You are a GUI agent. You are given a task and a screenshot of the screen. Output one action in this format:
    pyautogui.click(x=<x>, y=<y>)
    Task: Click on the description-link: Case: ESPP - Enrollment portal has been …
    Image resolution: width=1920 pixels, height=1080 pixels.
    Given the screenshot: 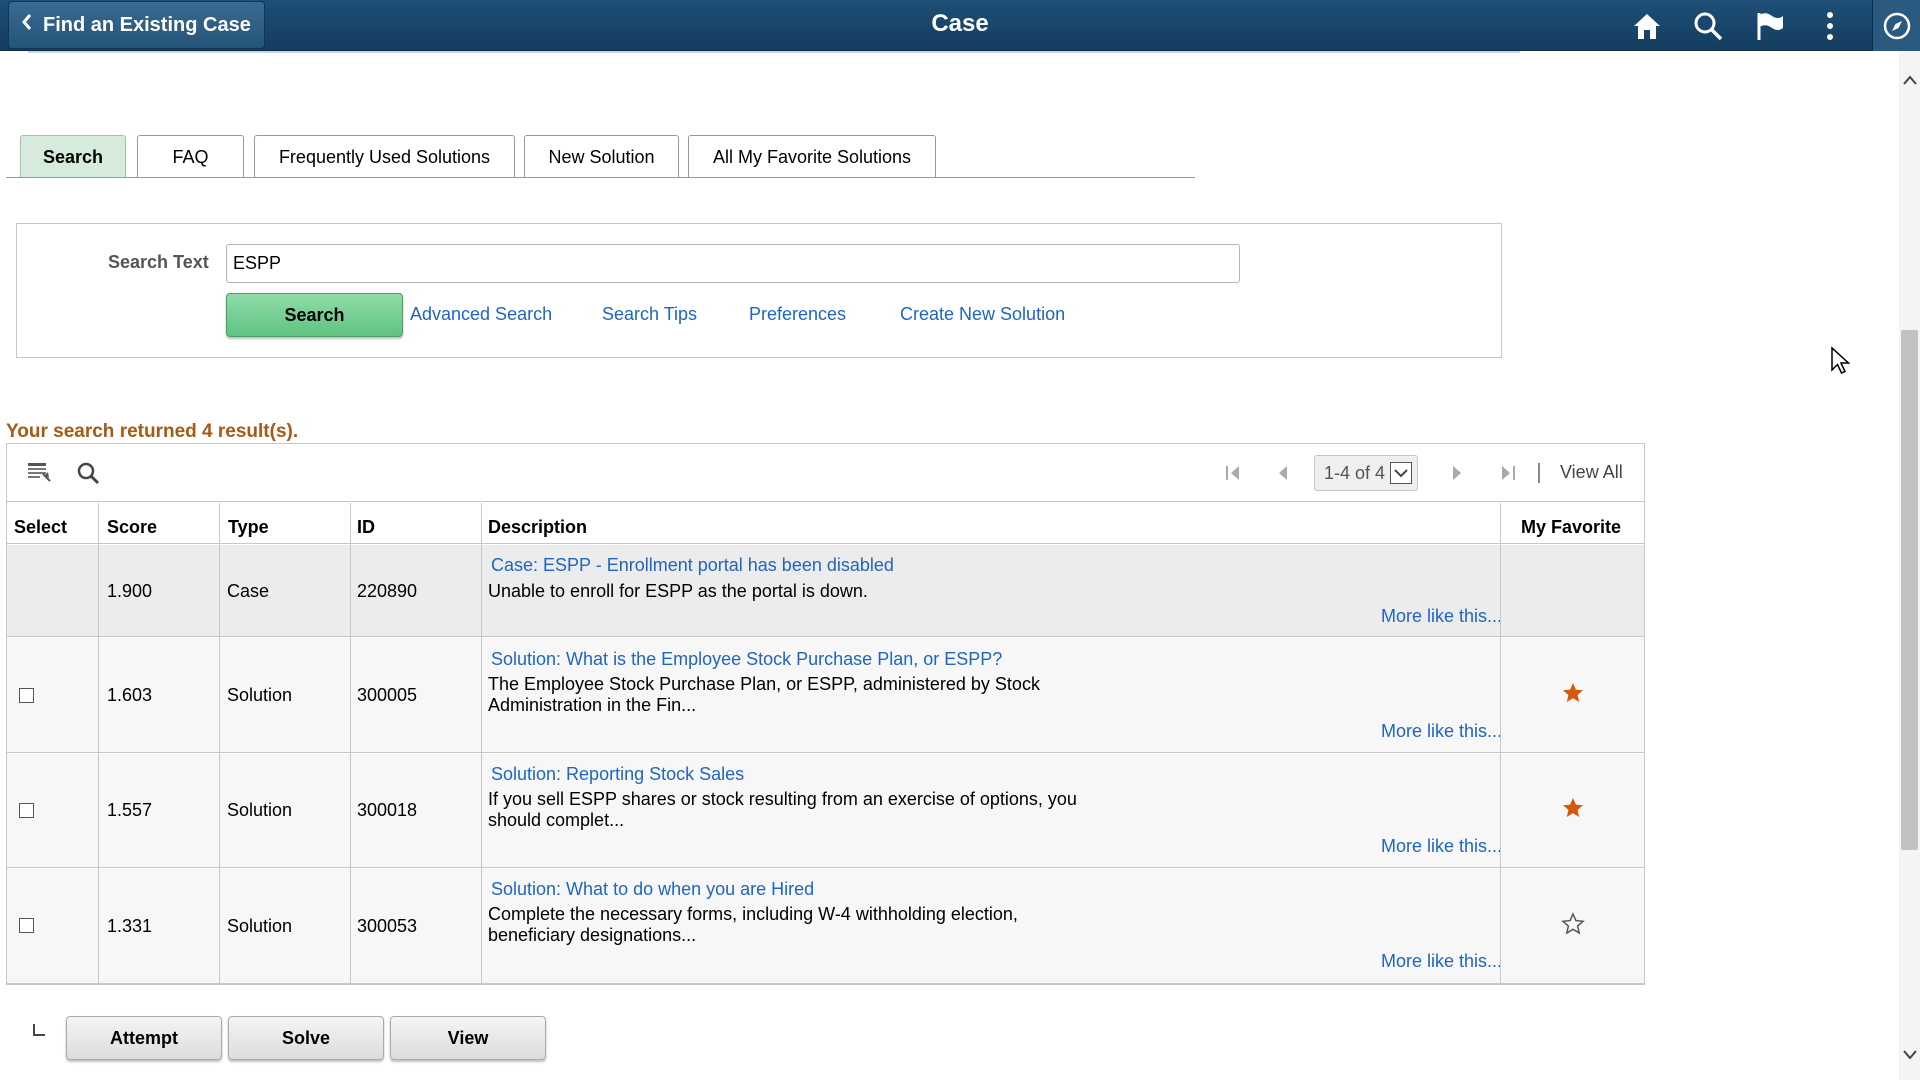 What is the action you would take?
    pyautogui.click(x=692, y=565)
    